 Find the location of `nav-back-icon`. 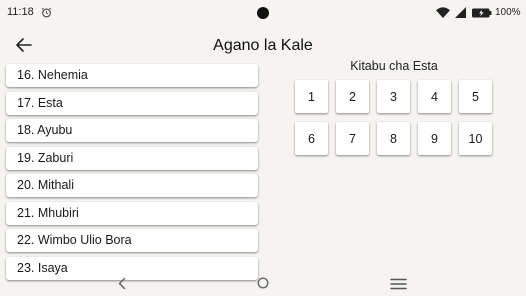

nav-back-icon is located at coordinates (122, 283).